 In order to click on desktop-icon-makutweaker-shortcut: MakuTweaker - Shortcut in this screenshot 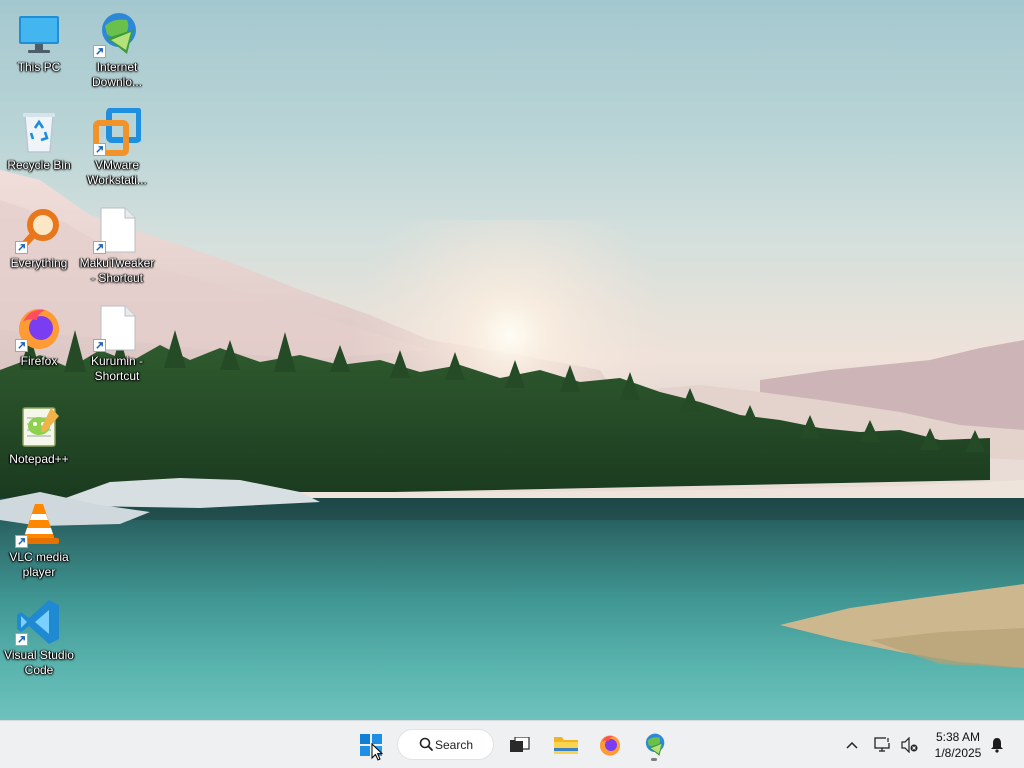, I will do `click(117, 246)`.